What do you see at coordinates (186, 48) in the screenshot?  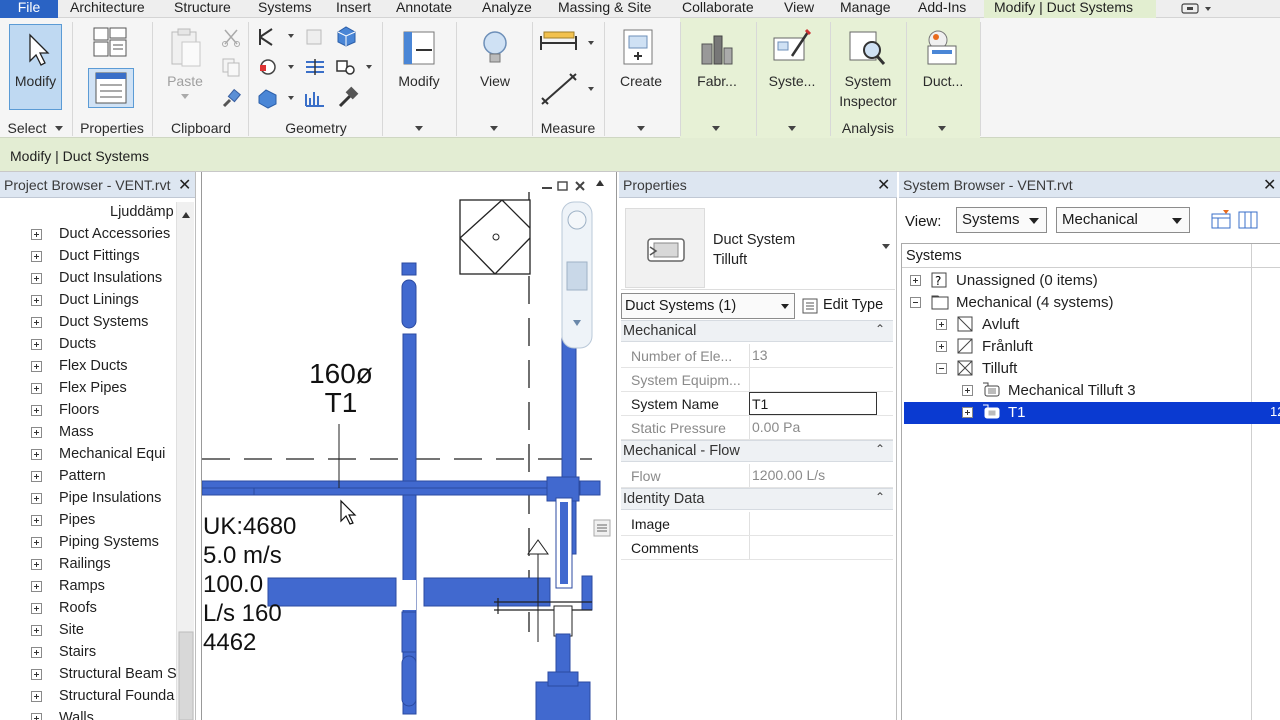 I see `paste-button` at bounding box center [186, 48].